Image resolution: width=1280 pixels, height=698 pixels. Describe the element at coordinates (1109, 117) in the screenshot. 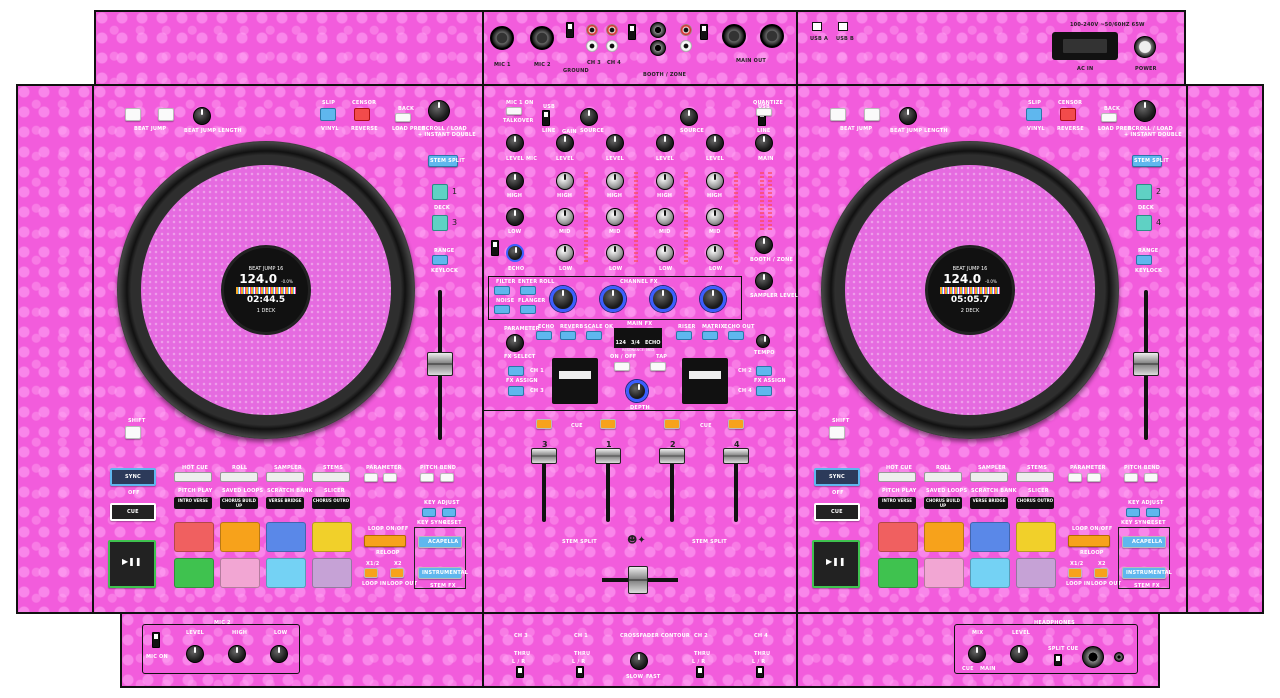

I see `right-back-button` at that location.